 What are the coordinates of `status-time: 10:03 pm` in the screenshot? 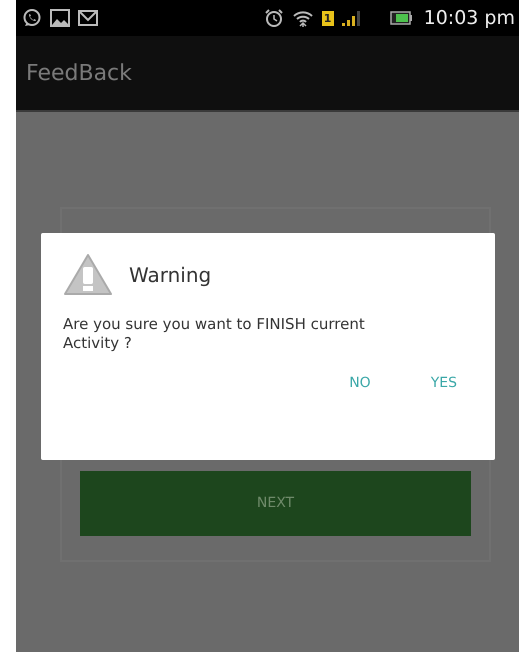 It's located at (469, 18).